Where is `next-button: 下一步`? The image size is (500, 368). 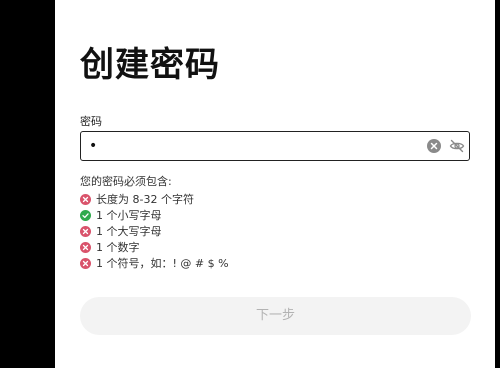
next-button: 下一步 is located at coordinates (275, 316).